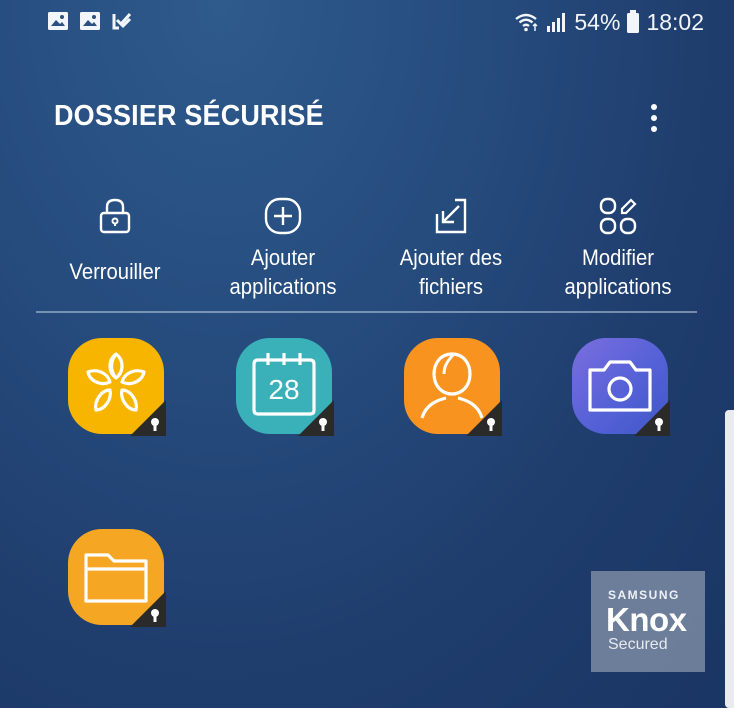 The image size is (734, 708). Describe the element at coordinates (618, 257) in the screenshot. I see `edit-apps-label-line1: Modifier` at that location.